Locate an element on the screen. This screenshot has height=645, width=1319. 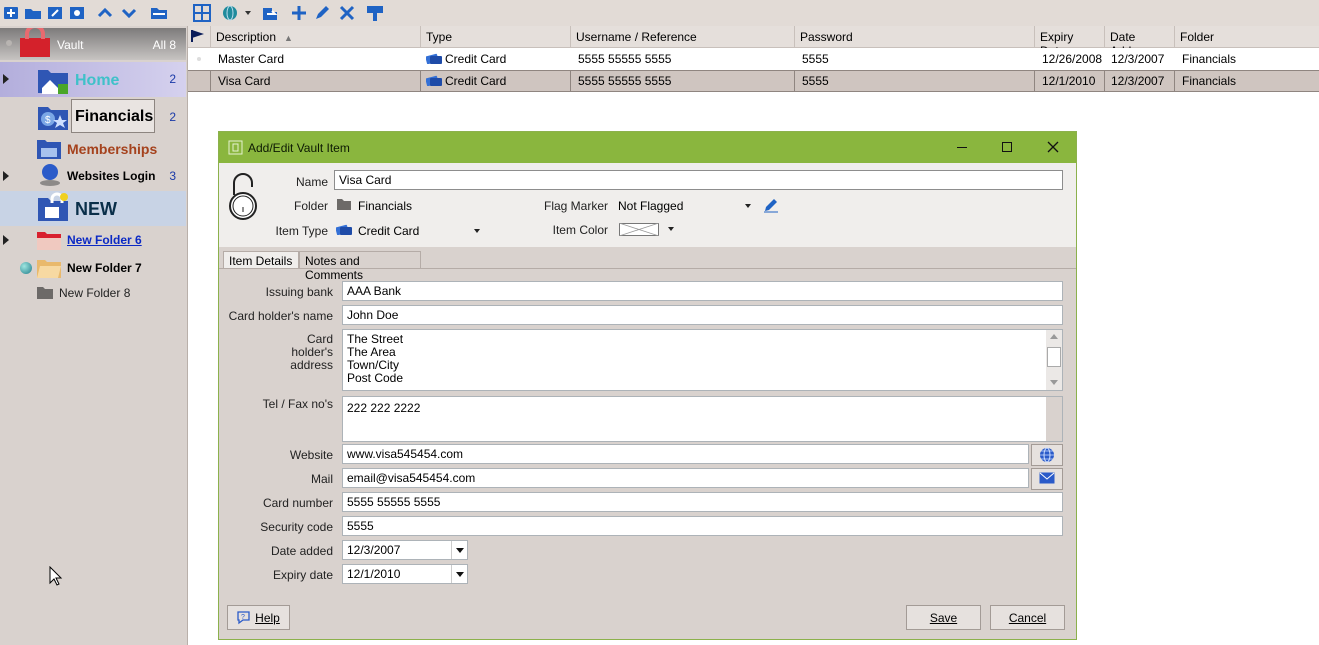
add-item-icon is located at coordinates (299, 13).